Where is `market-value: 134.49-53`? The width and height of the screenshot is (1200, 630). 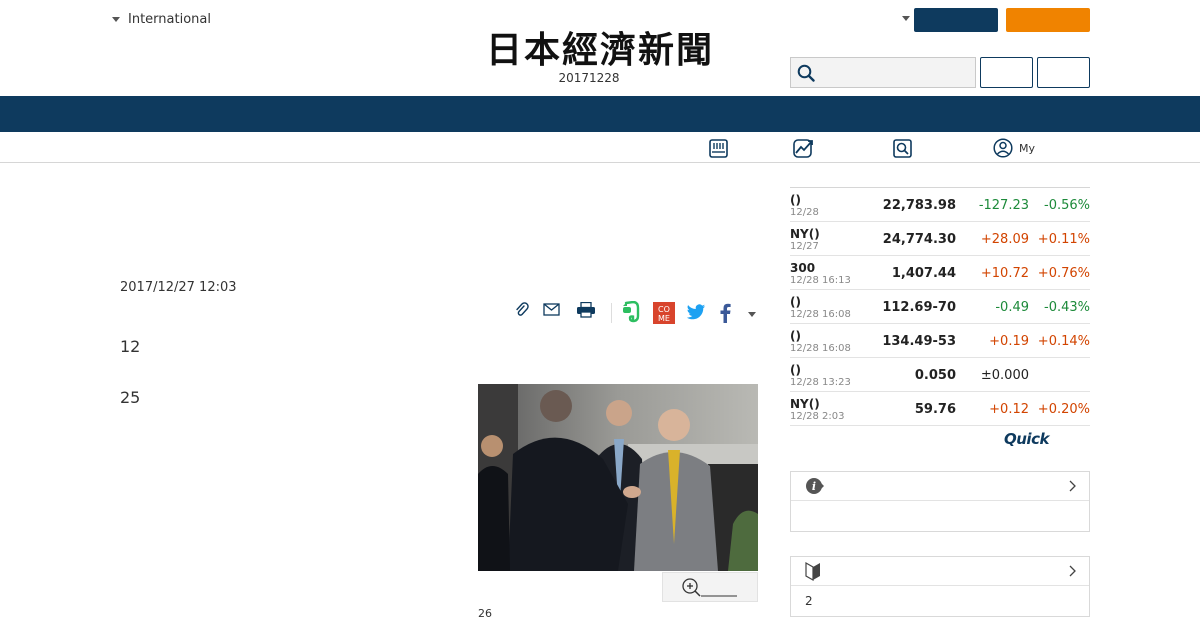
market-value: 134.49-53 is located at coordinates (919, 341).